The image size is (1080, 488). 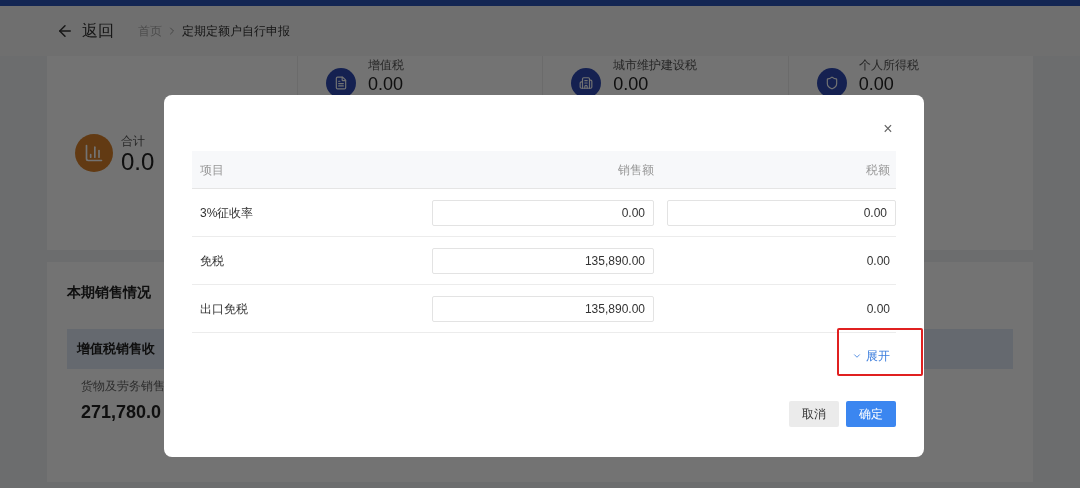 What do you see at coordinates (871, 356) in the screenshot?
I see `expand-link: 展开` at bounding box center [871, 356].